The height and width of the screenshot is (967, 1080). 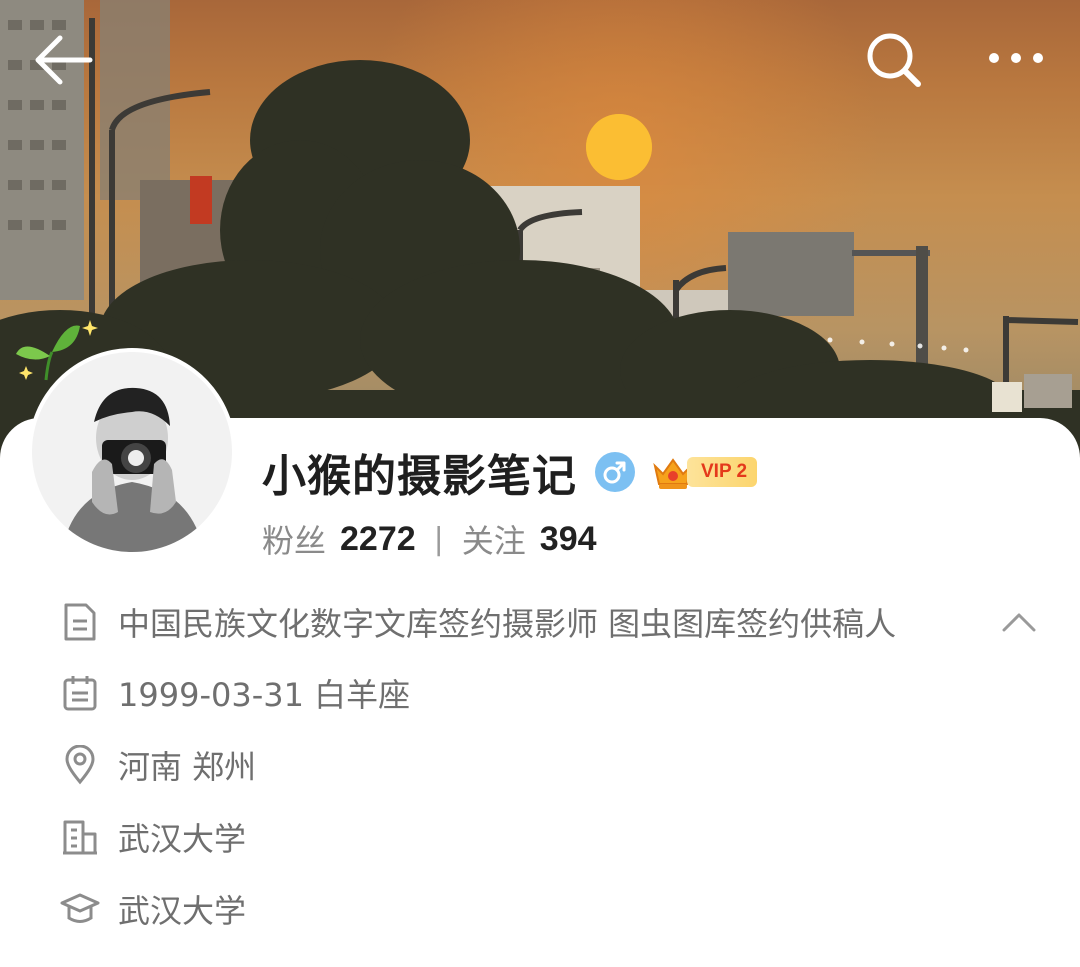 I want to click on location-row: 河南 郑州, so click(x=158, y=765).